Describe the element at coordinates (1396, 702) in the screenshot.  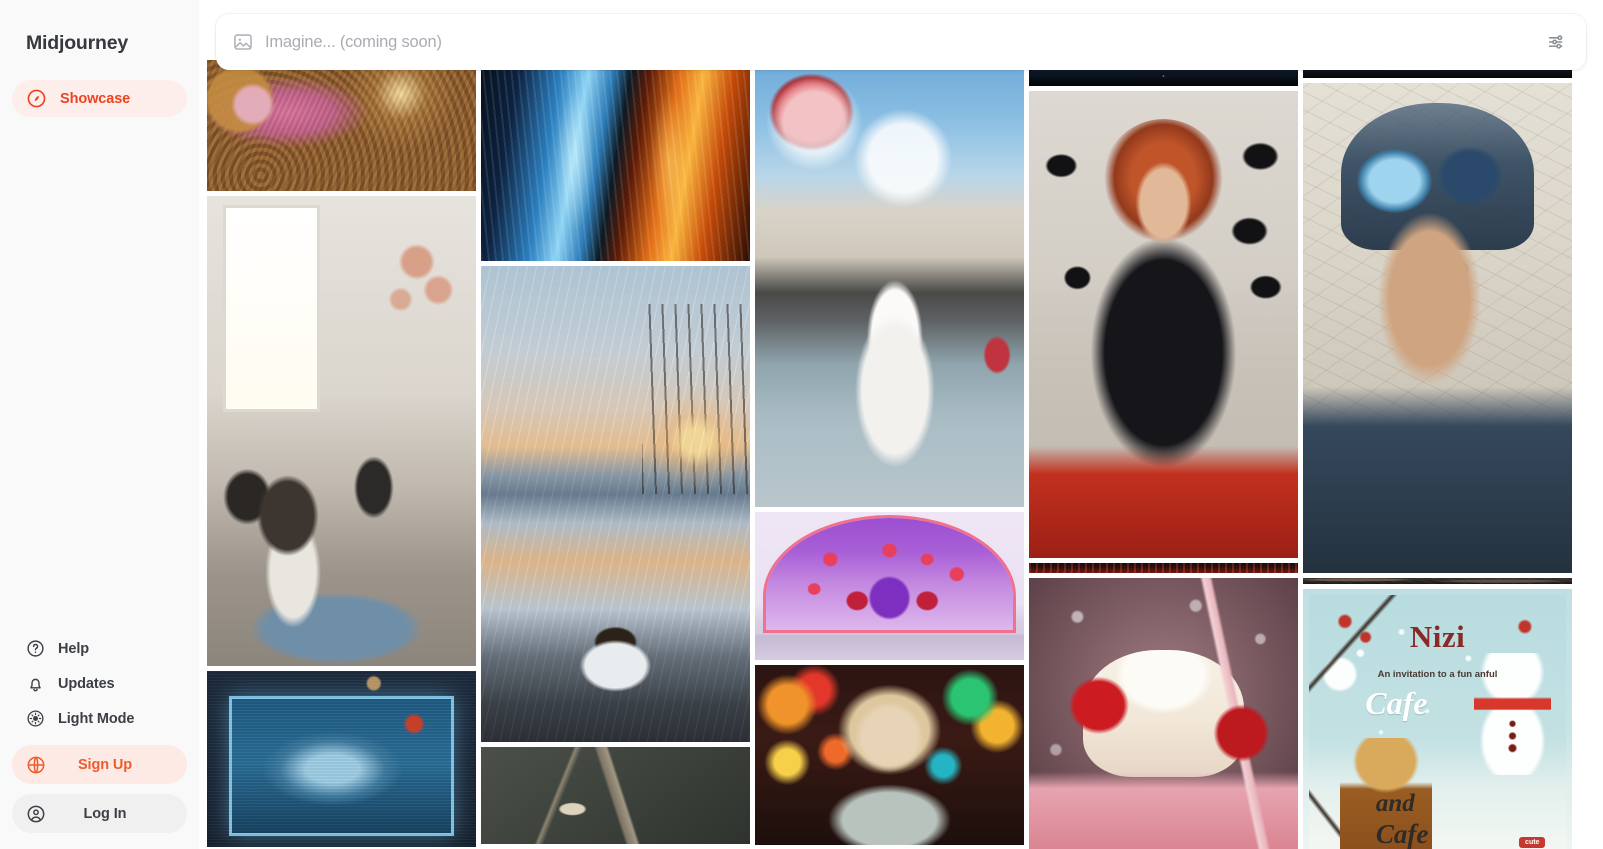
I see `nizi-card-cafe-word: Cafe` at that location.